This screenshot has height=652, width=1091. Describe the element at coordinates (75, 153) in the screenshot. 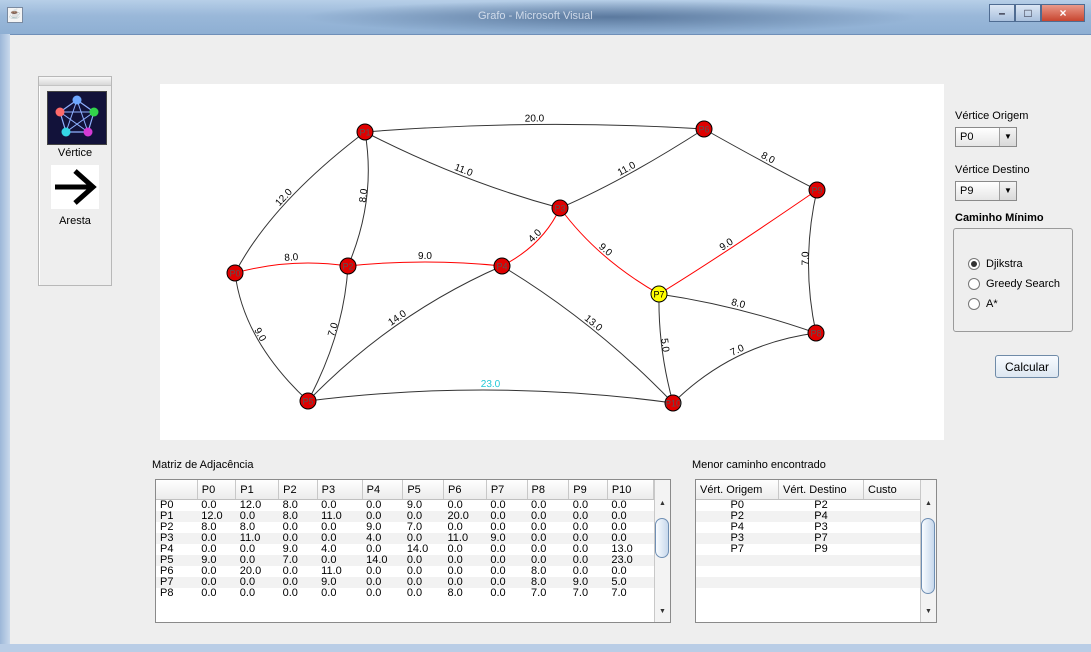

I see `vertex-tool-label: Vértice` at that location.